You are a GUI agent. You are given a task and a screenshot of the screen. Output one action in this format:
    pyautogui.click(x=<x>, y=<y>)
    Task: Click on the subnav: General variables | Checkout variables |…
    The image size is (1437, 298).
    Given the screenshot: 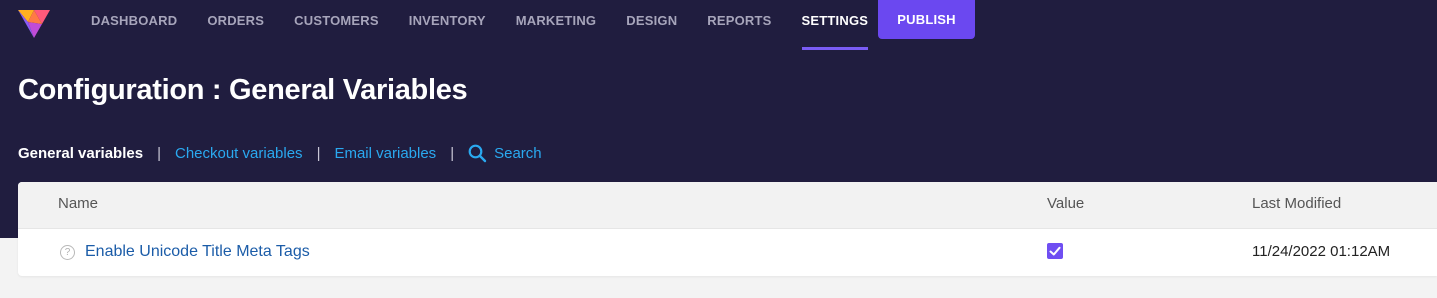 What is the action you would take?
    pyautogui.click(x=280, y=153)
    